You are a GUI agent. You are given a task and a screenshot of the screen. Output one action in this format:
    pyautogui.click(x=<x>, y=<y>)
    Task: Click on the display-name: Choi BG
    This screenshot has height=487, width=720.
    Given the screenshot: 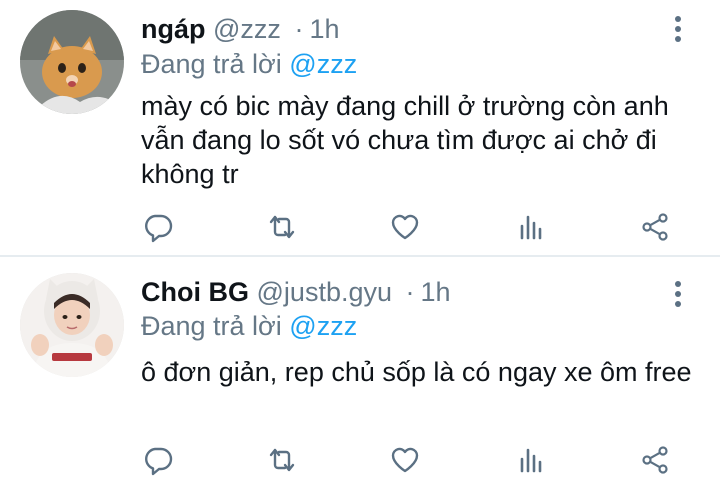 What is the action you would take?
    pyautogui.click(x=195, y=292)
    